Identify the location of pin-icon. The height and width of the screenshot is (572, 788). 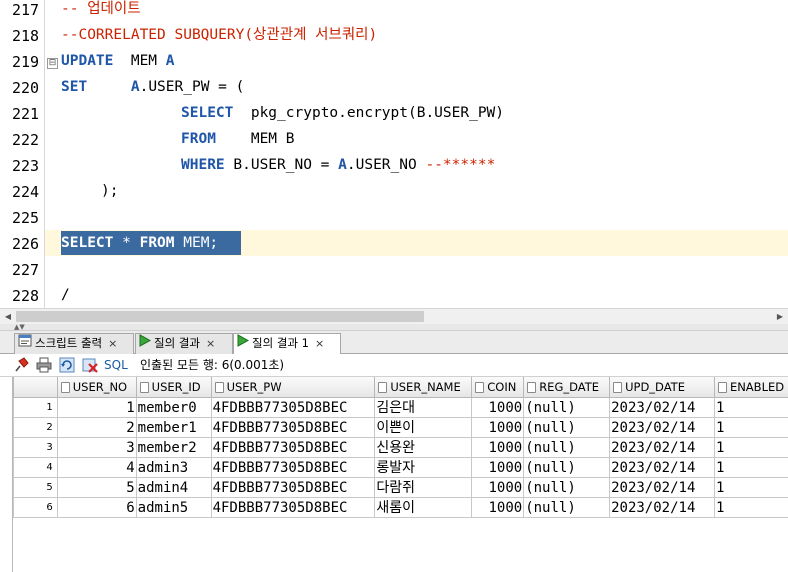
(21, 365).